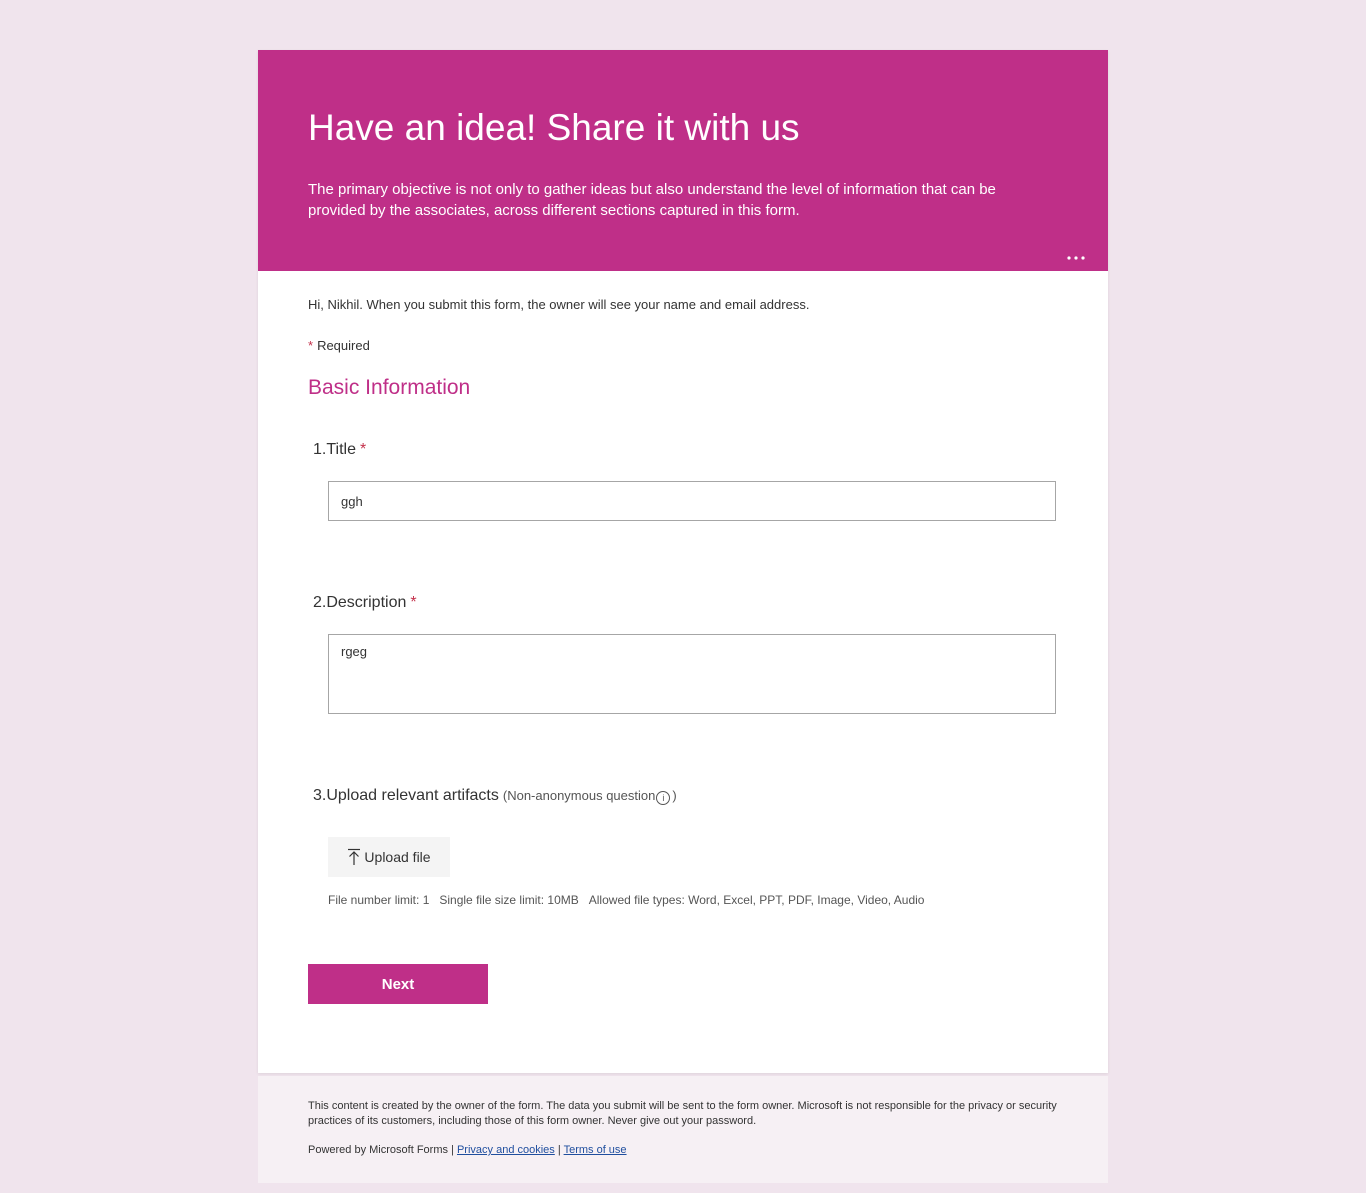 Image resolution: width=1366 pixels, height=1193 pixels. I want to click on file-number-limit: File number limit: 1, so click(379, 900).